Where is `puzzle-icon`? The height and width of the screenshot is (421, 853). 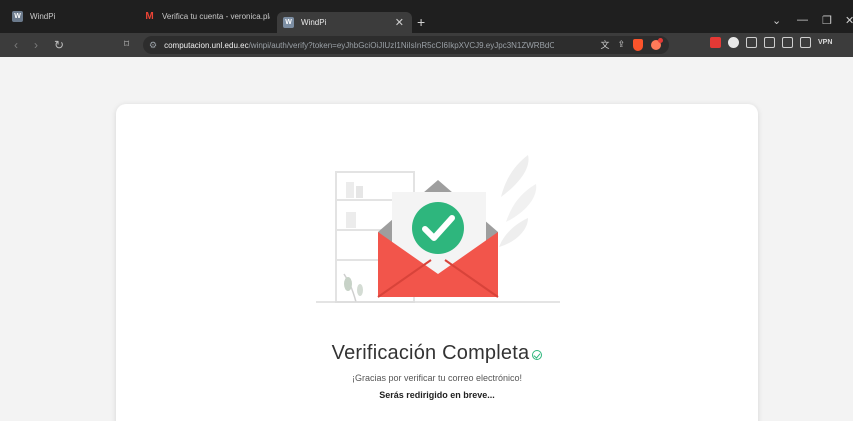 puzzle-icon is located at coordinates (769, 42).